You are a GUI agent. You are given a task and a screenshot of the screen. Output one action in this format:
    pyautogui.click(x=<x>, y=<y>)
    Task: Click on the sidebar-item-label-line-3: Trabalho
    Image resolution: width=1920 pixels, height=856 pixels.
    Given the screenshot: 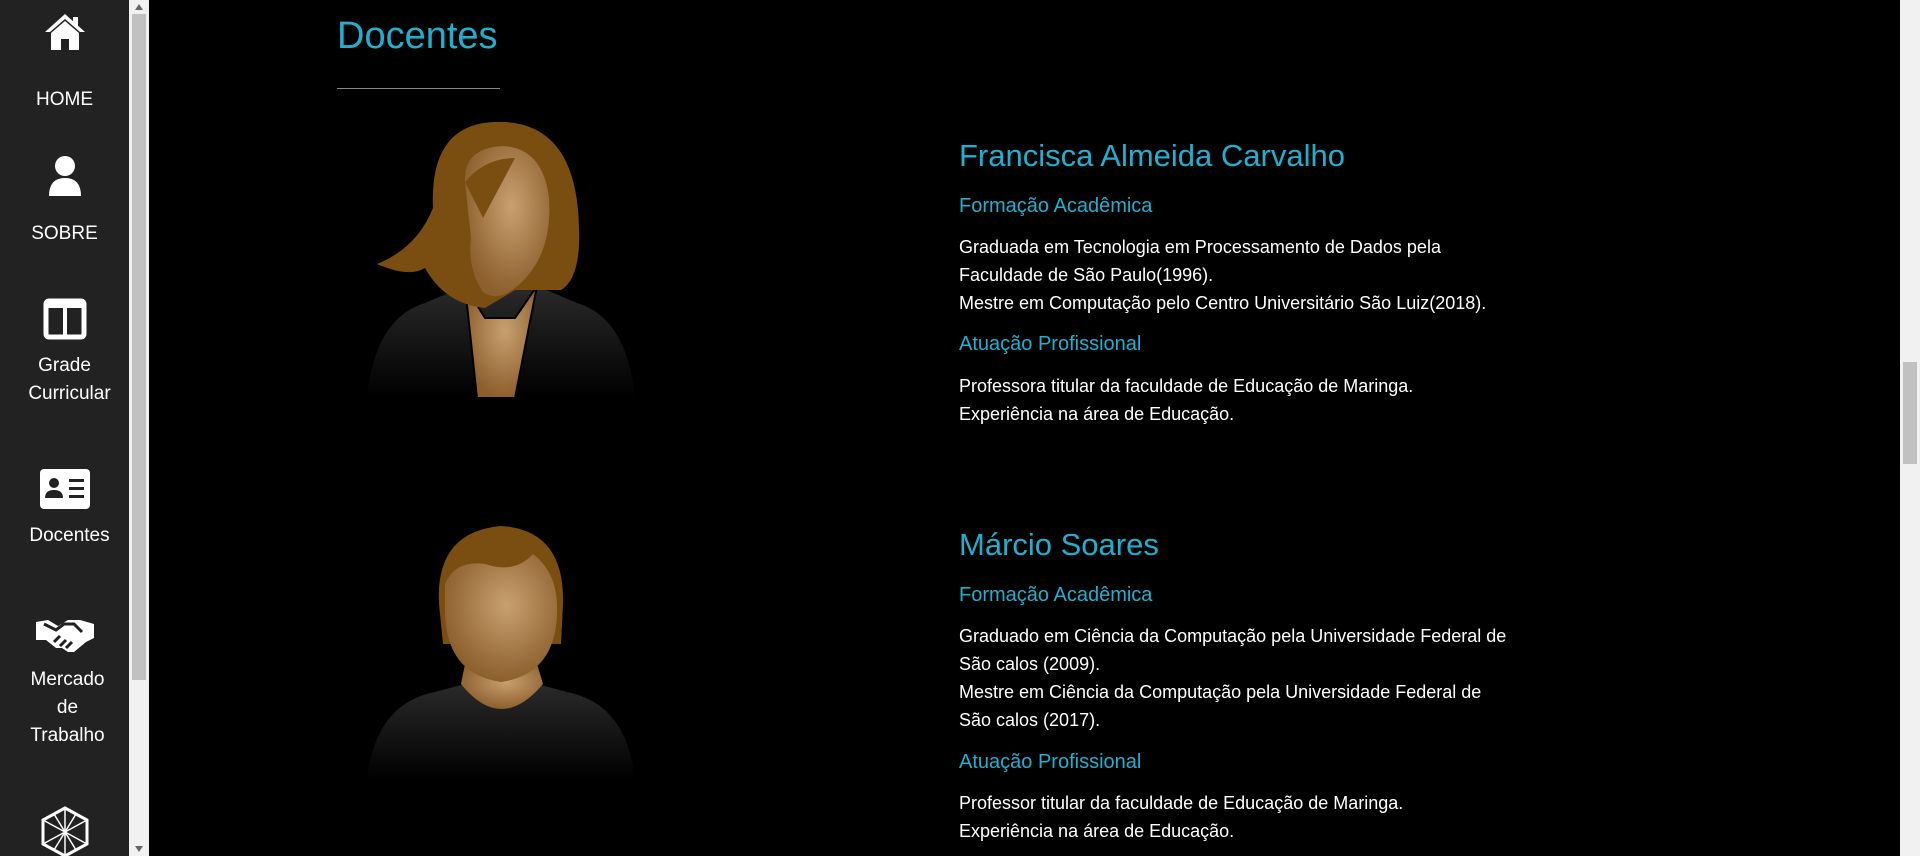 What is the action you would take?
    pyautogui.click(x=67, y=735)
    